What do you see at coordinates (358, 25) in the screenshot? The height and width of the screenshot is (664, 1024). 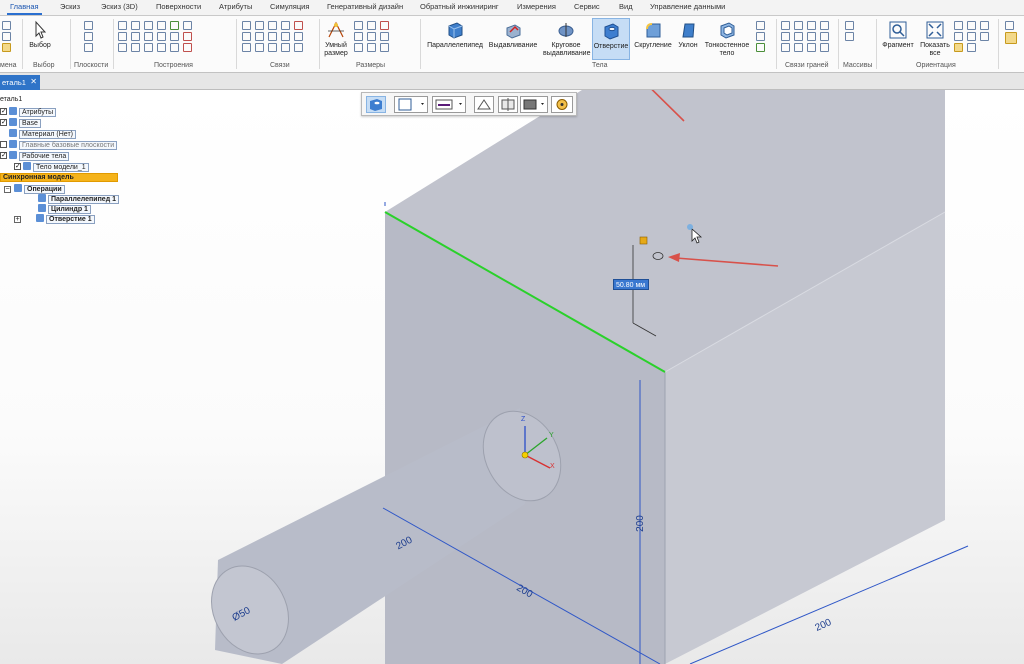 I see `dimension-linear-icon` at bounding box center [358, 25].